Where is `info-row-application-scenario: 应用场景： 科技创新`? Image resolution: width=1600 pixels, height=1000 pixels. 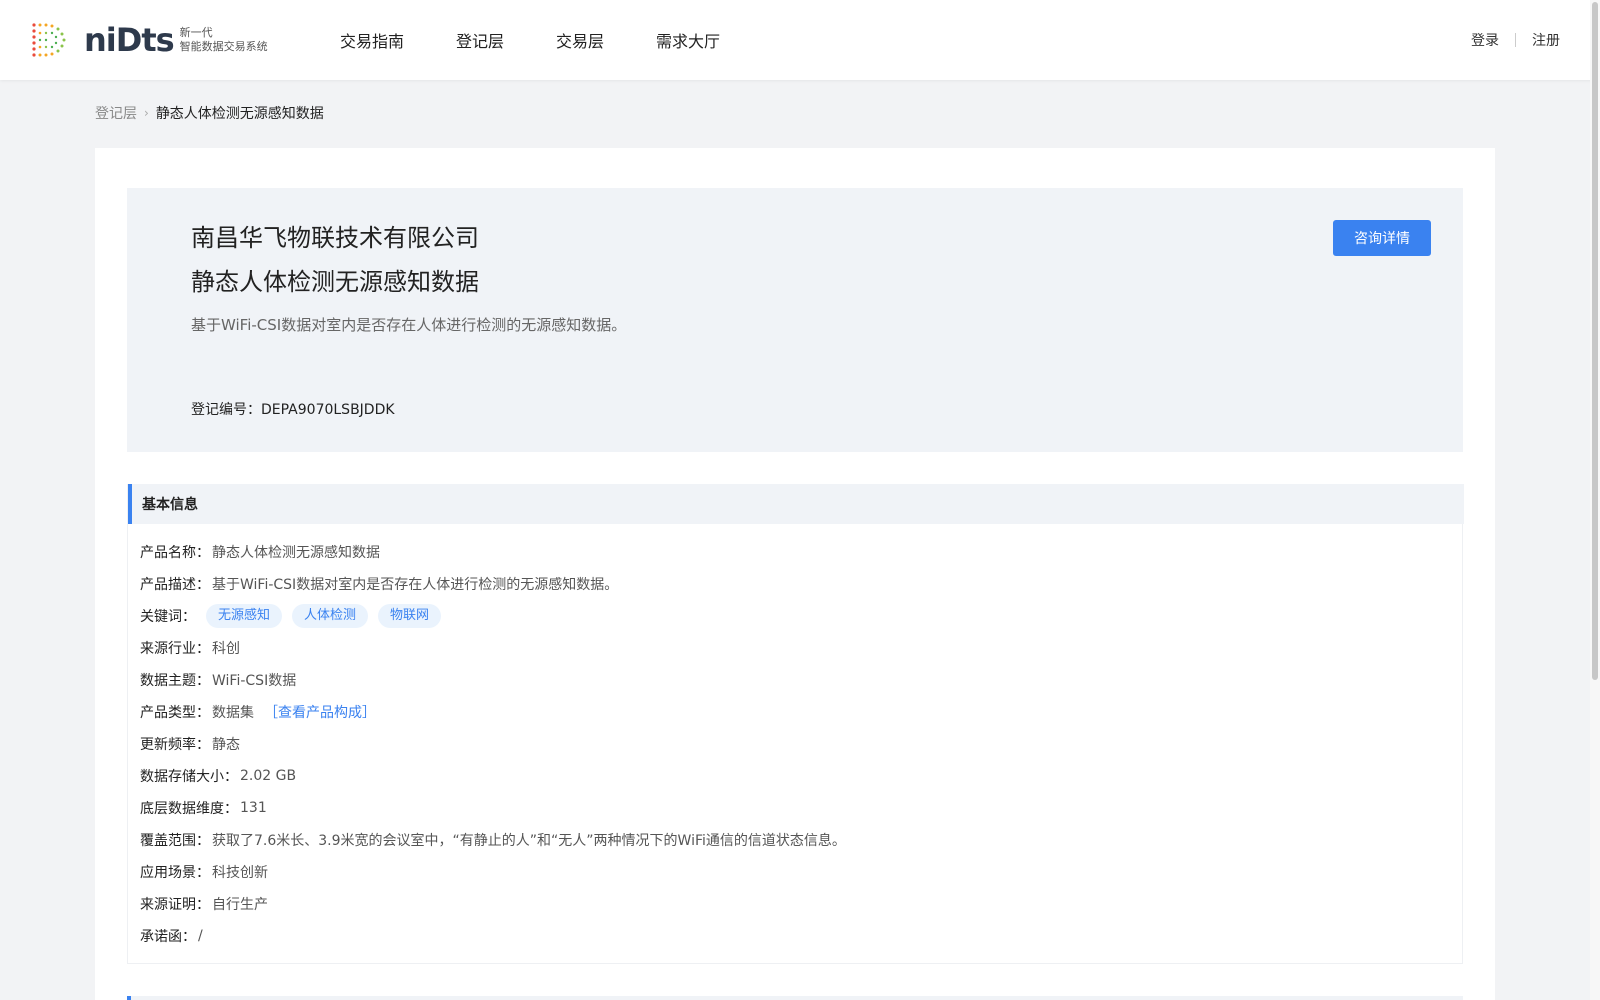 info-row-application-scenario: 应用场景： 科技创新 is located at coordinates (493, 872).